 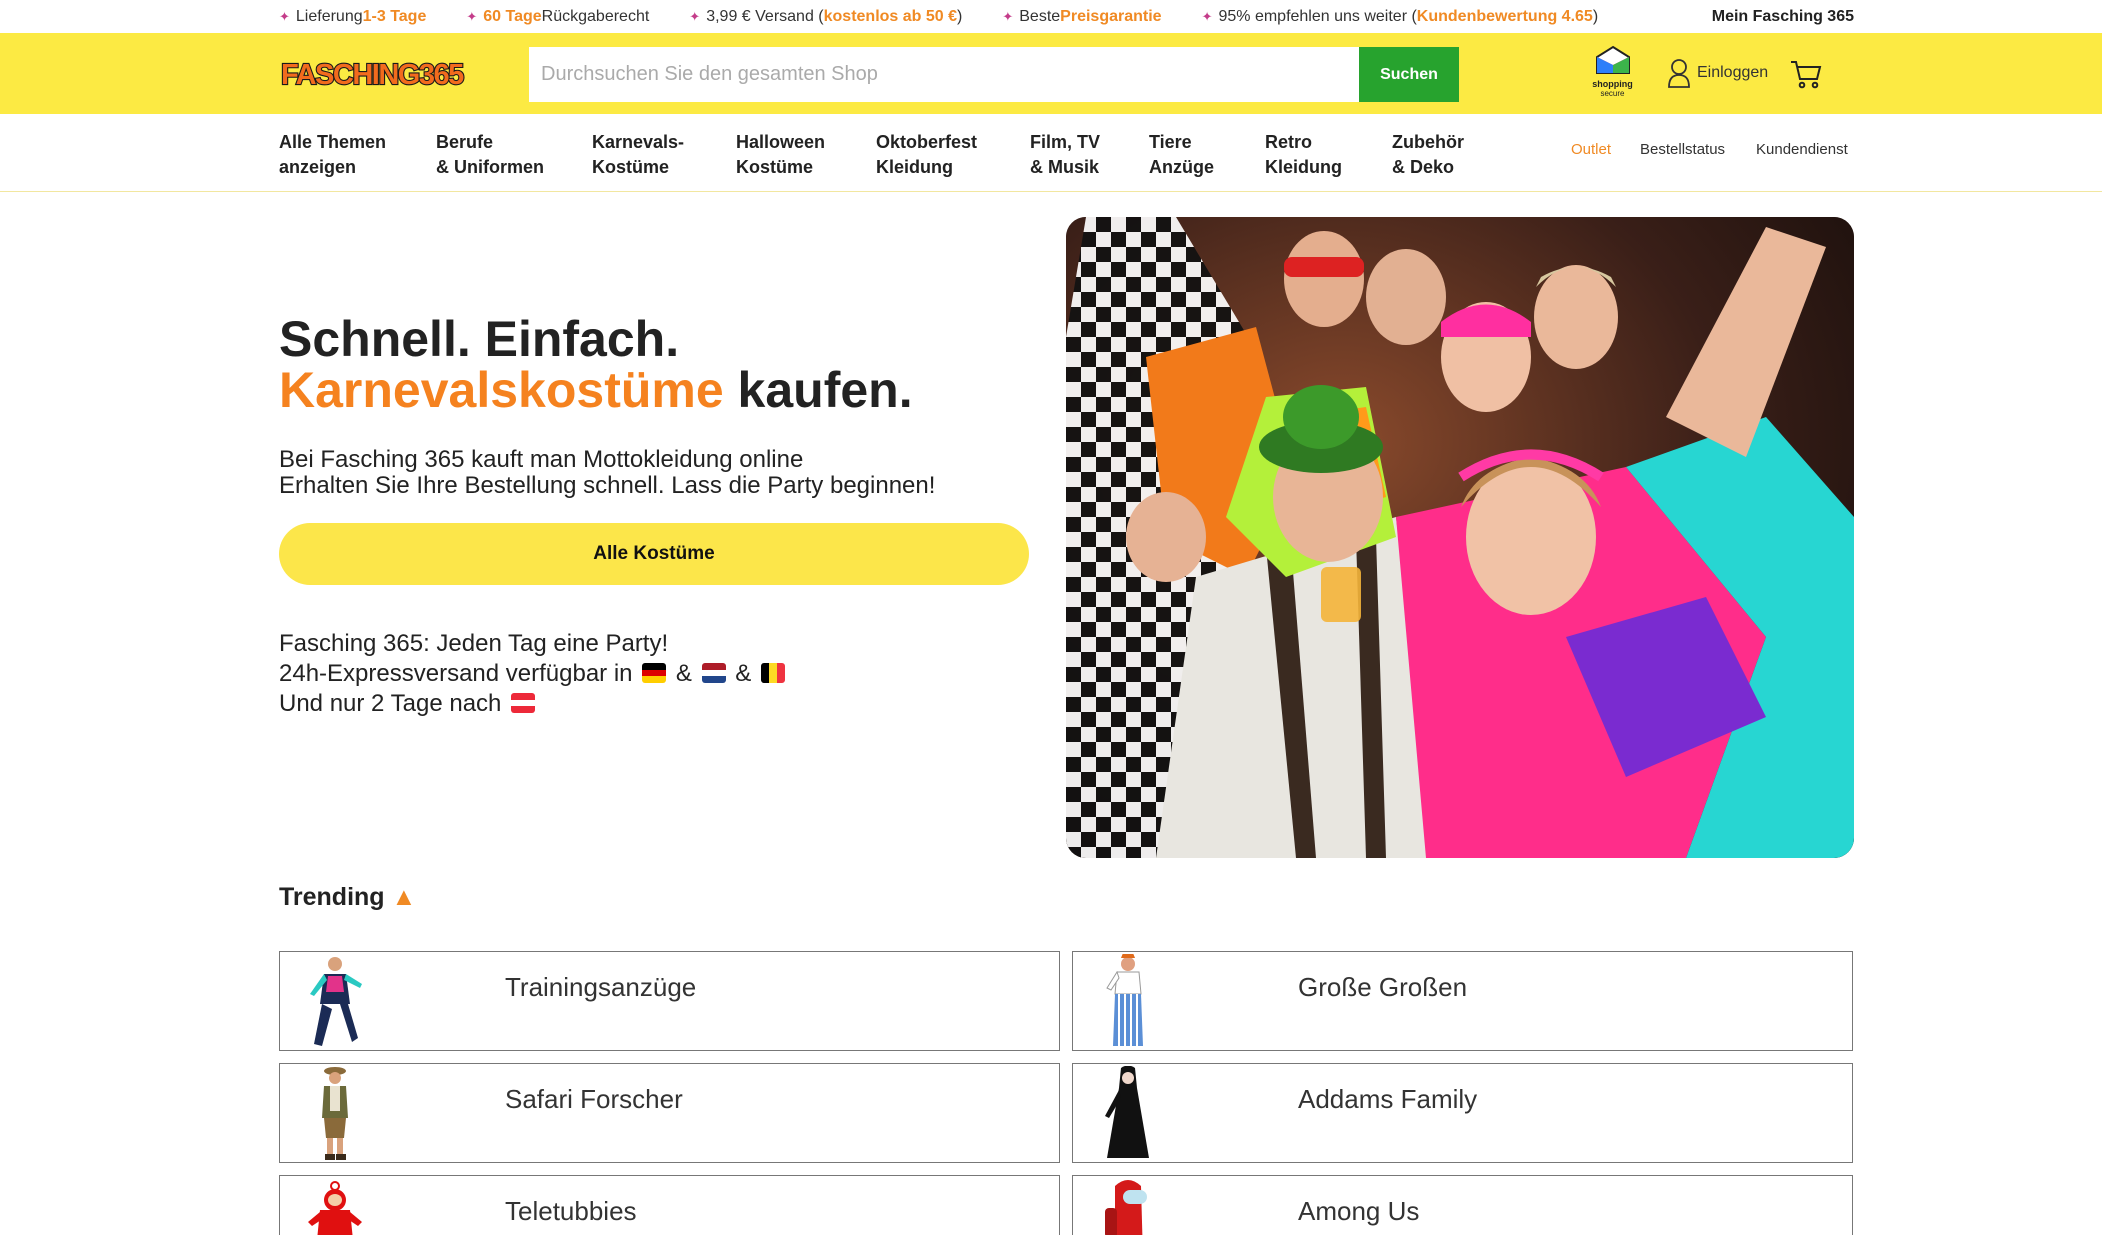 I want to click on trending-card-safari: Safari Forscher, so click(x=669, y=1113).